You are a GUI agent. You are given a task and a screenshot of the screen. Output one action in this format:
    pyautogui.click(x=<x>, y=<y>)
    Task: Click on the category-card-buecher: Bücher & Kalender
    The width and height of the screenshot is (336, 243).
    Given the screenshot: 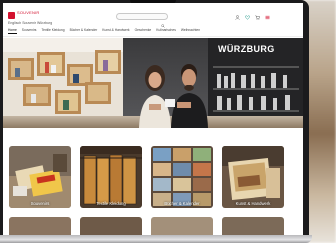 What is the action you would take?
    pyautogui.click(x=182, y=177)
    